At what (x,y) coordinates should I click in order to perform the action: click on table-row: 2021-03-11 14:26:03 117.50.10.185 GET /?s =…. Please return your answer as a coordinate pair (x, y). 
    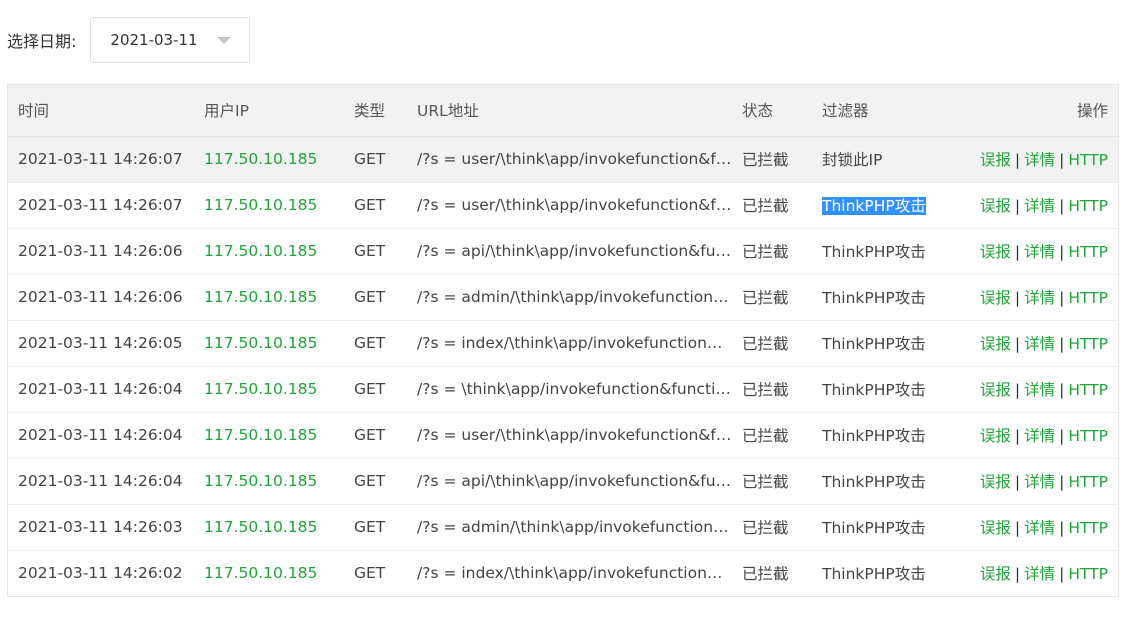
    Looking at the image, I should click on (563, 527).